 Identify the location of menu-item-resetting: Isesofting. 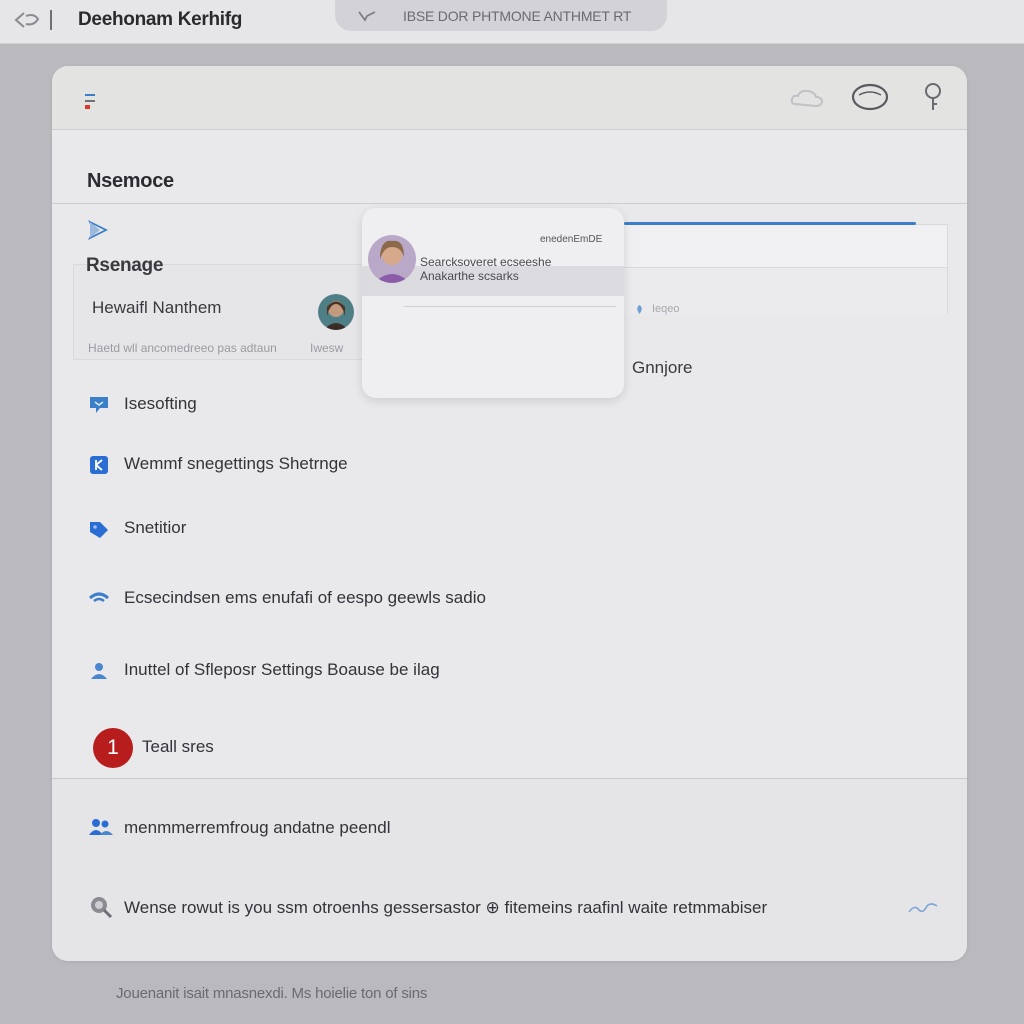
(509, 404).